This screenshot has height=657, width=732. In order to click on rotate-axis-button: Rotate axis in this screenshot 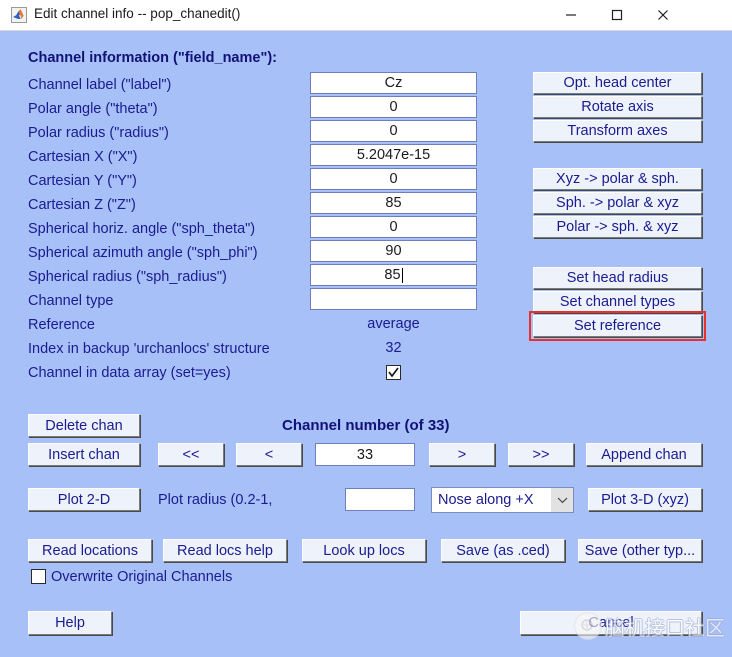, I will do `click(617, 107)`.